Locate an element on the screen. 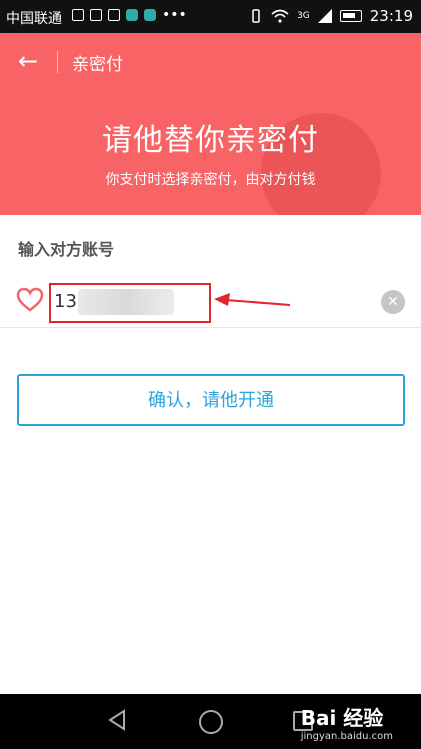 The width and height of the screenshot is (421, 749). system-icons: 3G 23:19 is located at coordinates (331, 16).